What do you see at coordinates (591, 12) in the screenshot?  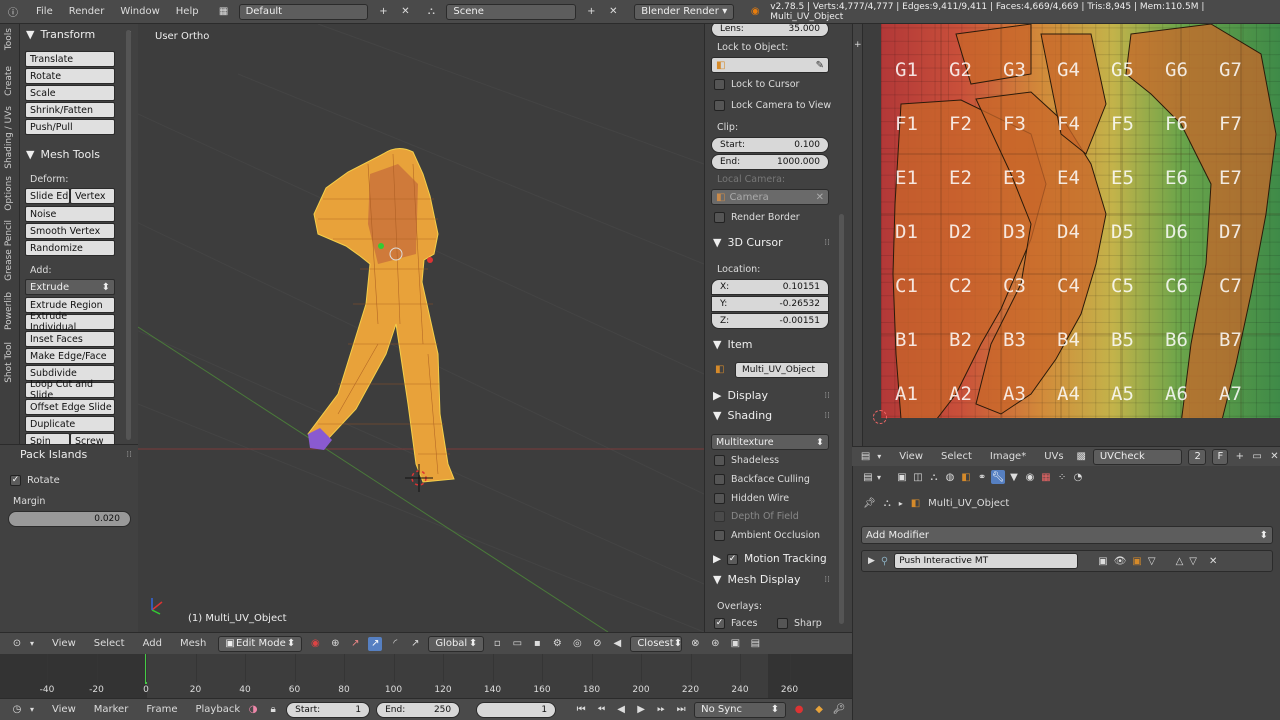 I see `add-scene-icon: +` at bounding box center [591, 12].